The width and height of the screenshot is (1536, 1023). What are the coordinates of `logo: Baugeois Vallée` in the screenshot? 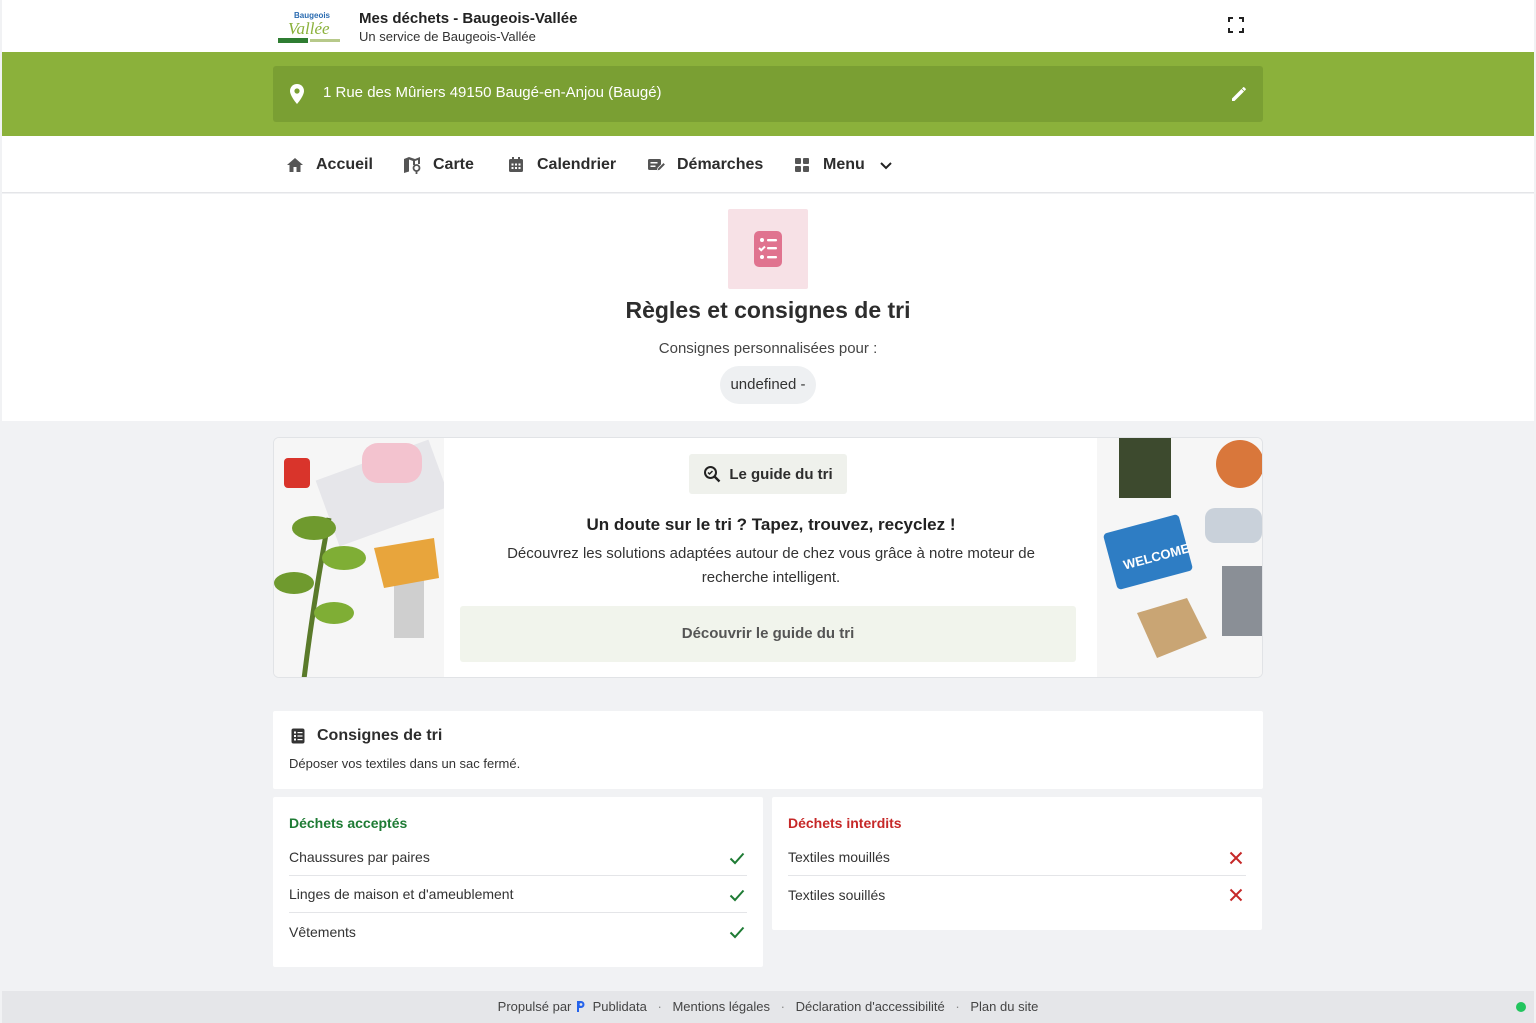 It's located at (312, 27).